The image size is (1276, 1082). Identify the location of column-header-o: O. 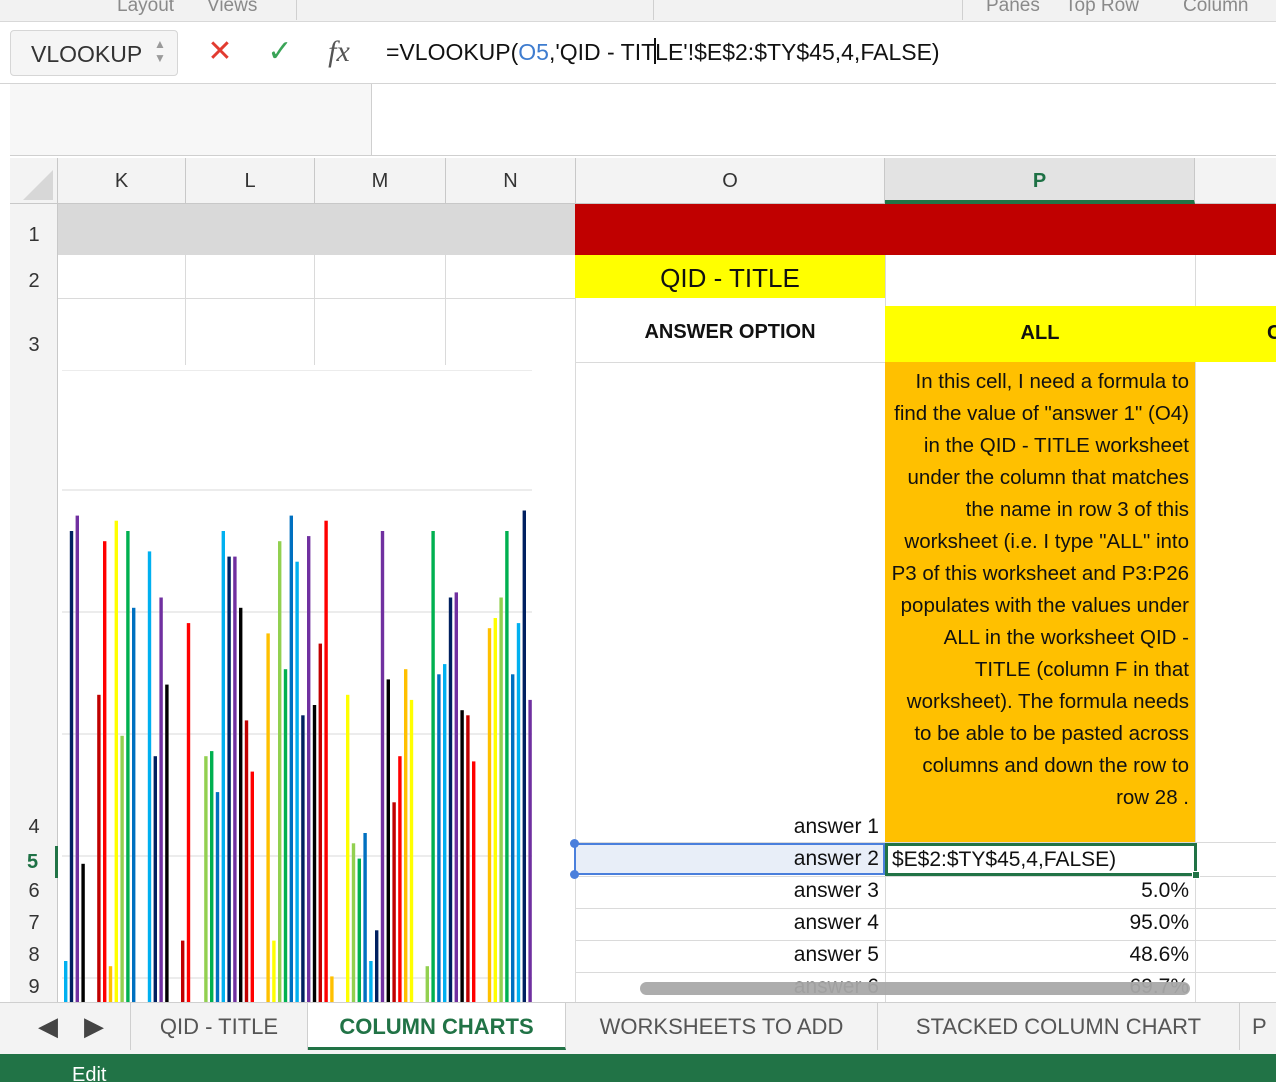
(730, 181).